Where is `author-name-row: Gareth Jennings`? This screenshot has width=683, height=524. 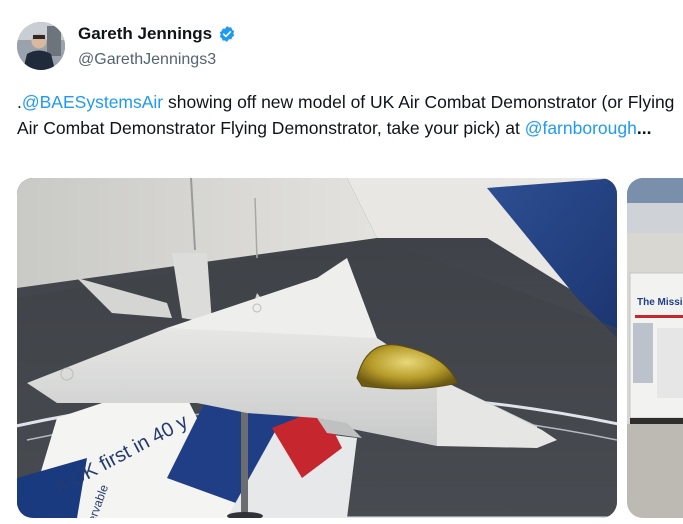 author-name-row: Gareth Jennings is located at coordinates (157, 34).